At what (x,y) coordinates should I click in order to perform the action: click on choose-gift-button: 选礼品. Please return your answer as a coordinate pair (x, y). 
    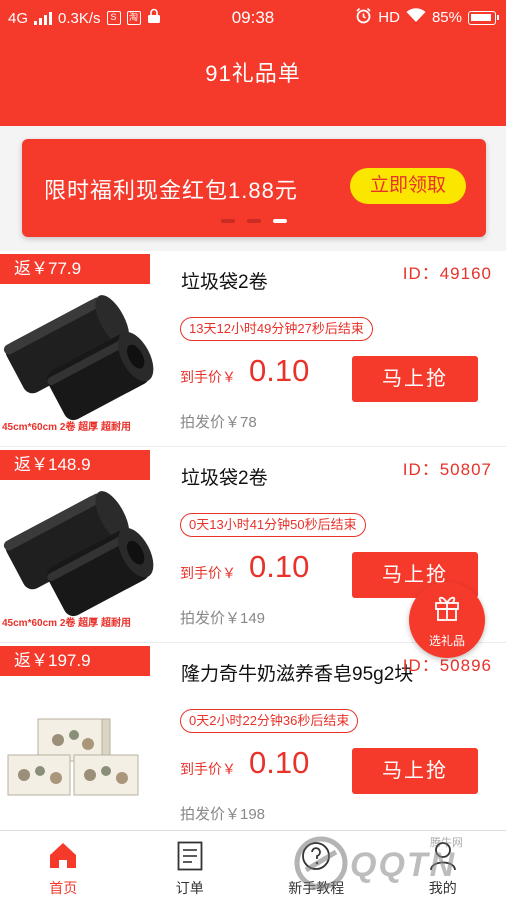
    Looking at the image, I should click on (447, 620).